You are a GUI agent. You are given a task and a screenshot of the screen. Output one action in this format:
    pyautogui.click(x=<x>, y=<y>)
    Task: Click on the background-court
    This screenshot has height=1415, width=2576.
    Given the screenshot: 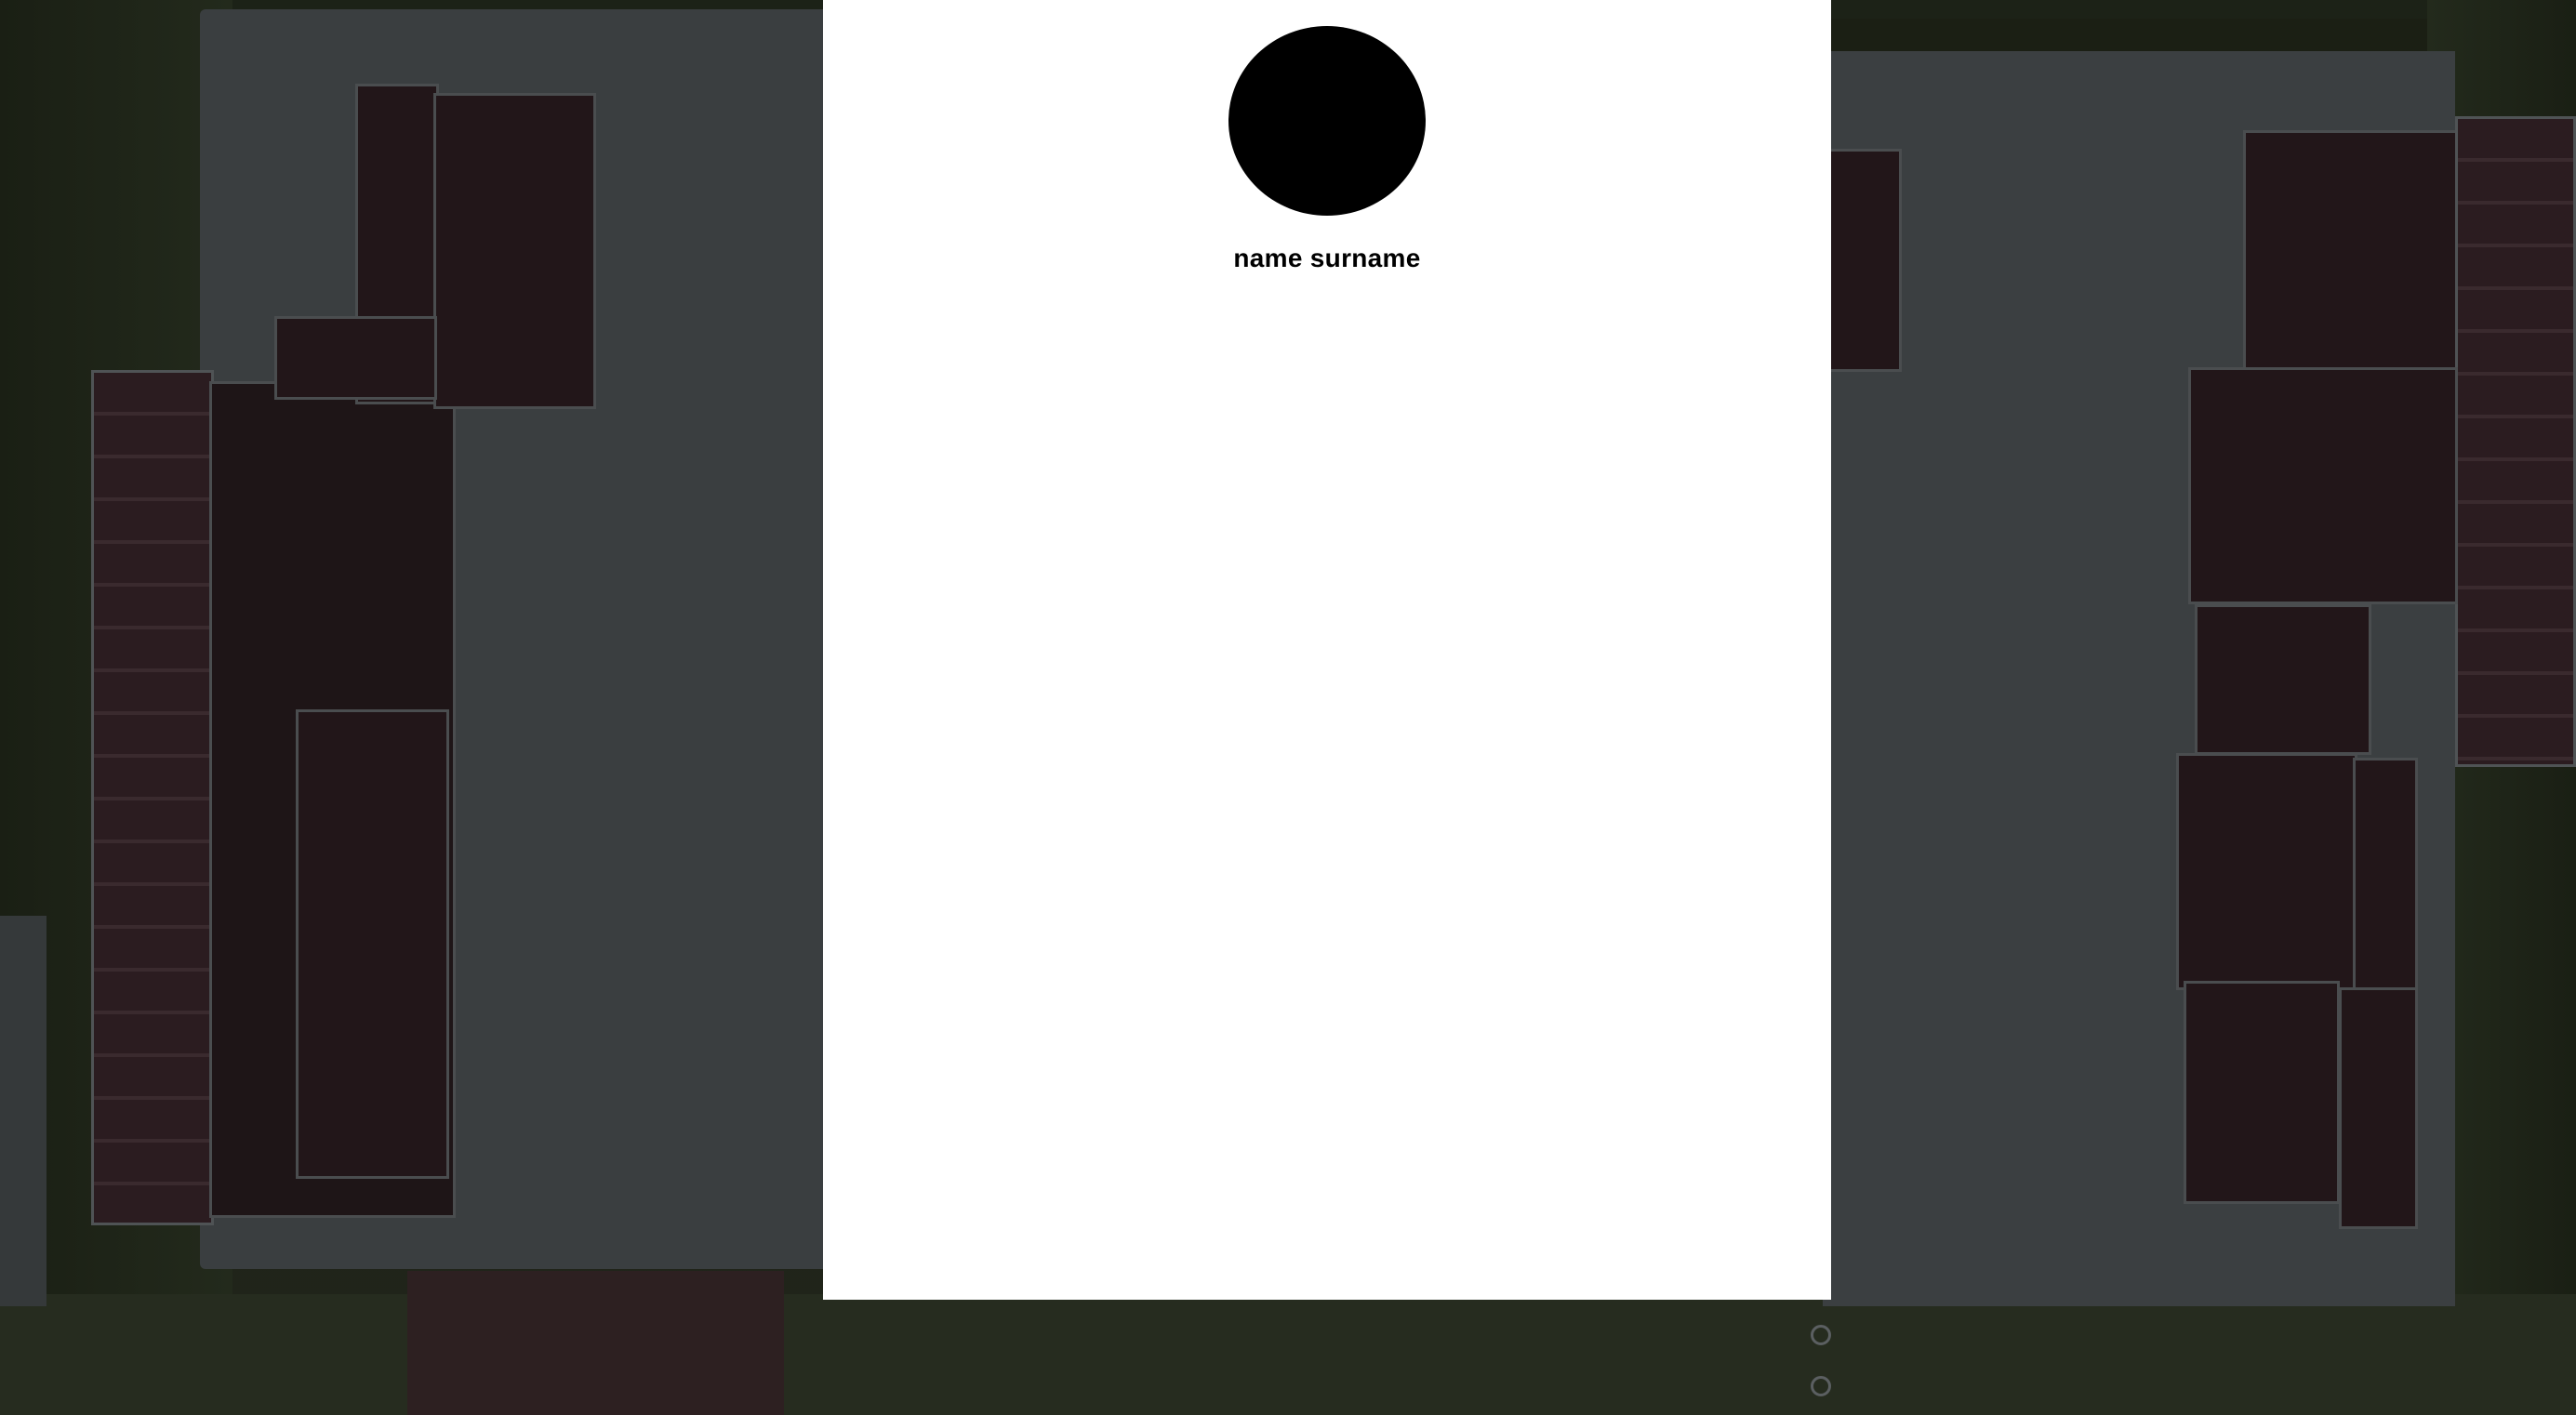 What is the action you would take?
    pyautogui.click(x=595, y=1343)
    